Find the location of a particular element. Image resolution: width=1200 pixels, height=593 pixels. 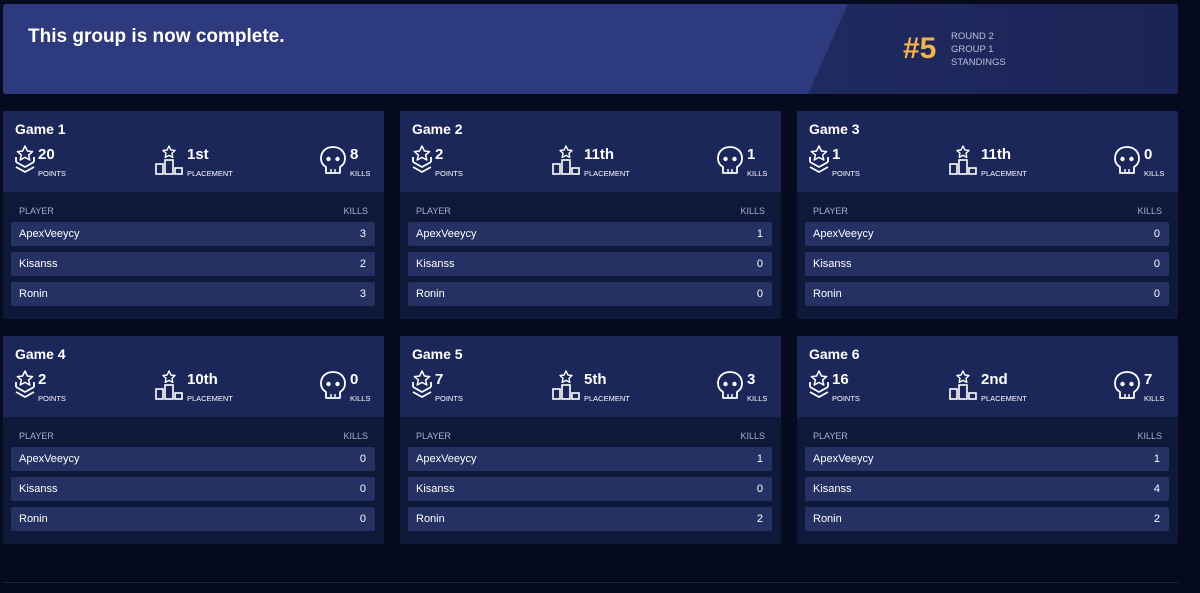

game-title: Game 6 is located at coordinates (834, 354).